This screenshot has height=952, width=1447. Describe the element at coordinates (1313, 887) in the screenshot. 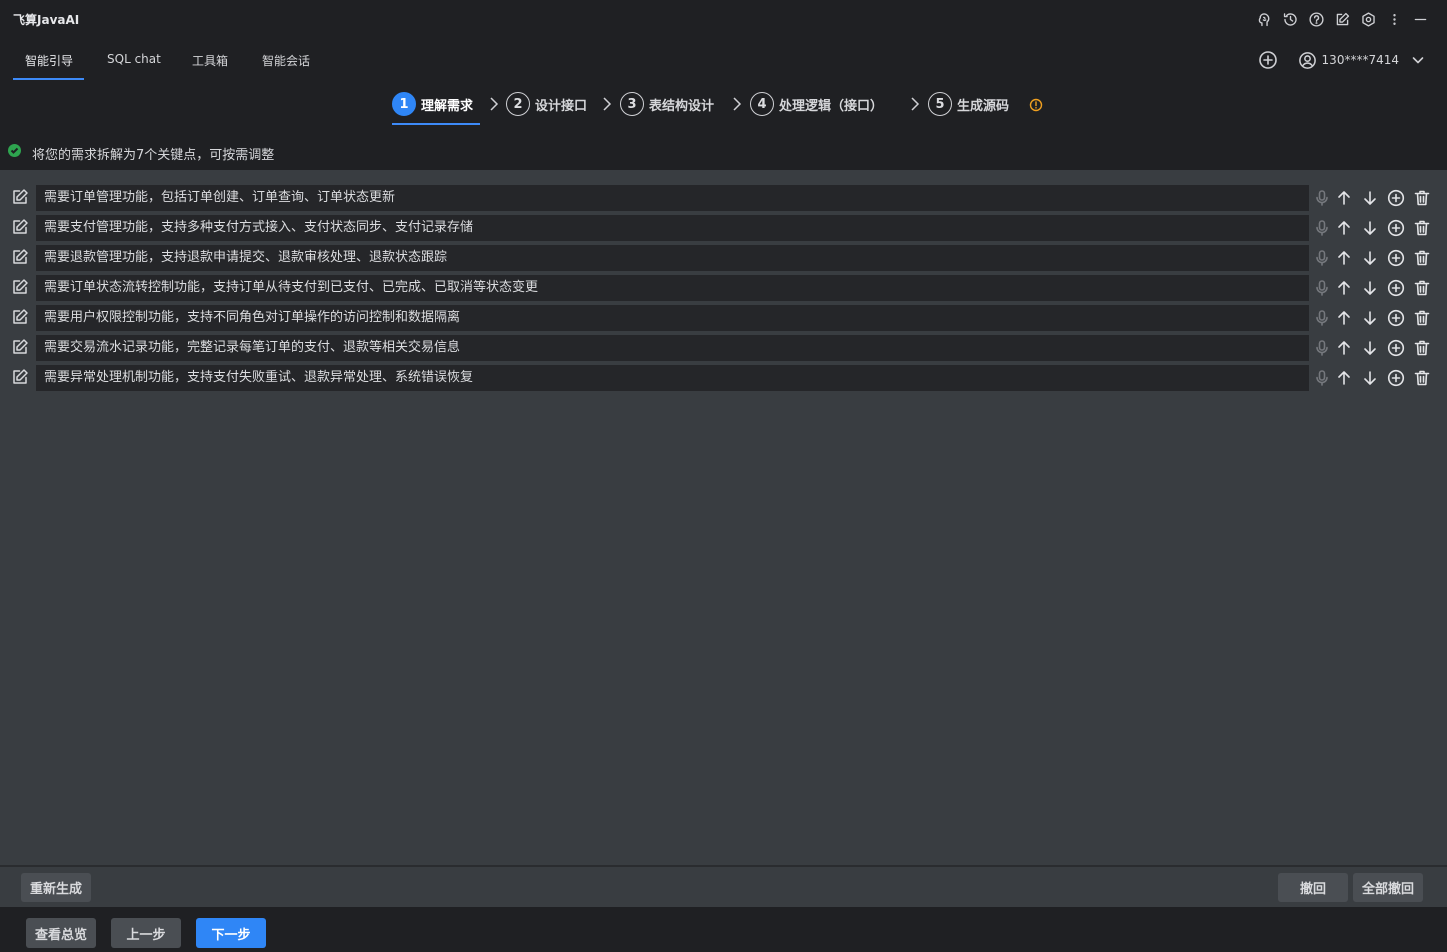

I see `undo-button: 撤回` at that location.